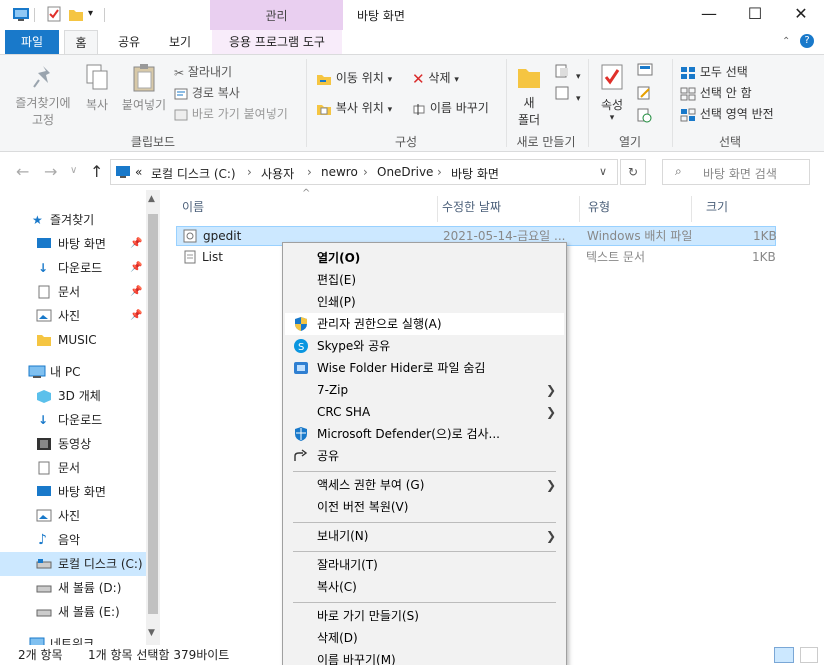  What do you see at coordinates (424, 390) in the screenshot?
I see `menu-item-7zip: 7-Zip ❯` at bounding box center [424, 390].